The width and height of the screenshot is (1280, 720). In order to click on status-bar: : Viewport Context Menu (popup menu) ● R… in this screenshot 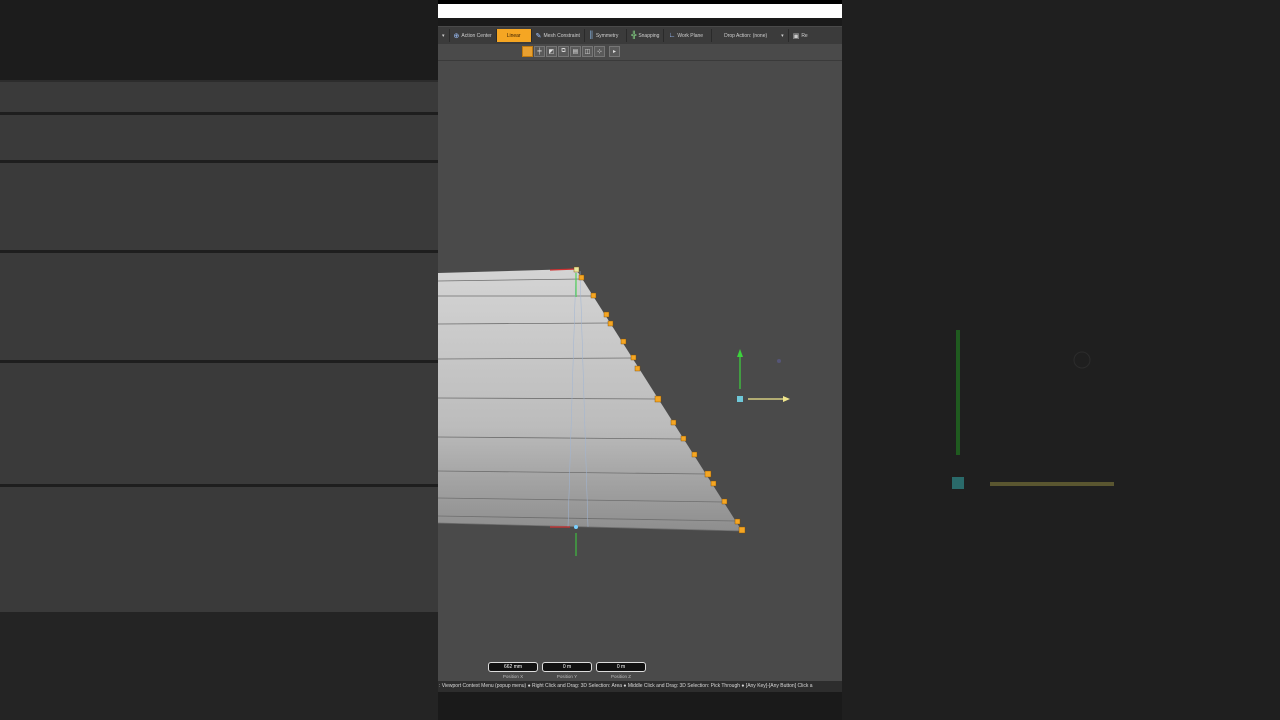, I will do `click(640, 686)`.